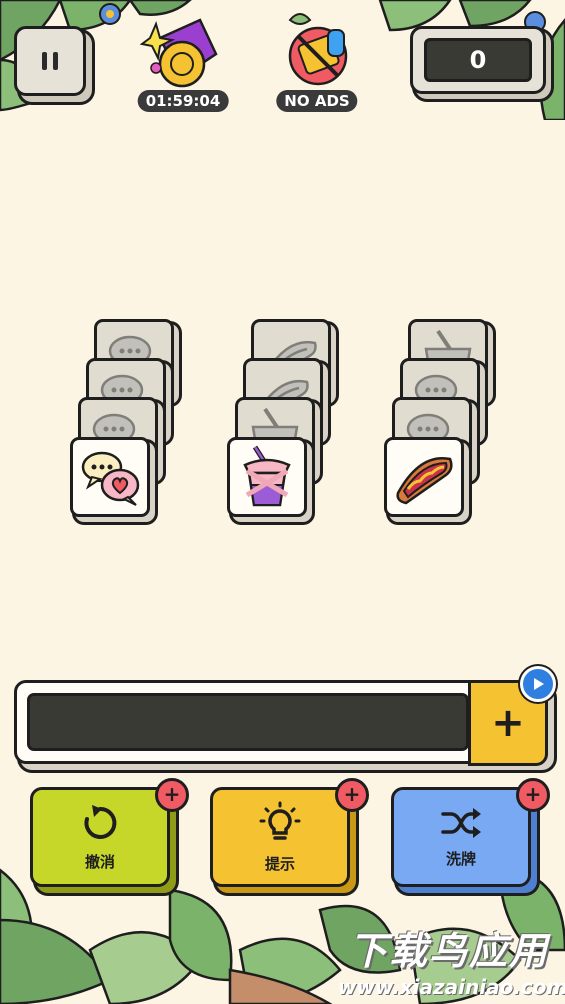 This screenshot has height=1004, width=565. I want to click on tile-speech-heart, so click(110, 477).